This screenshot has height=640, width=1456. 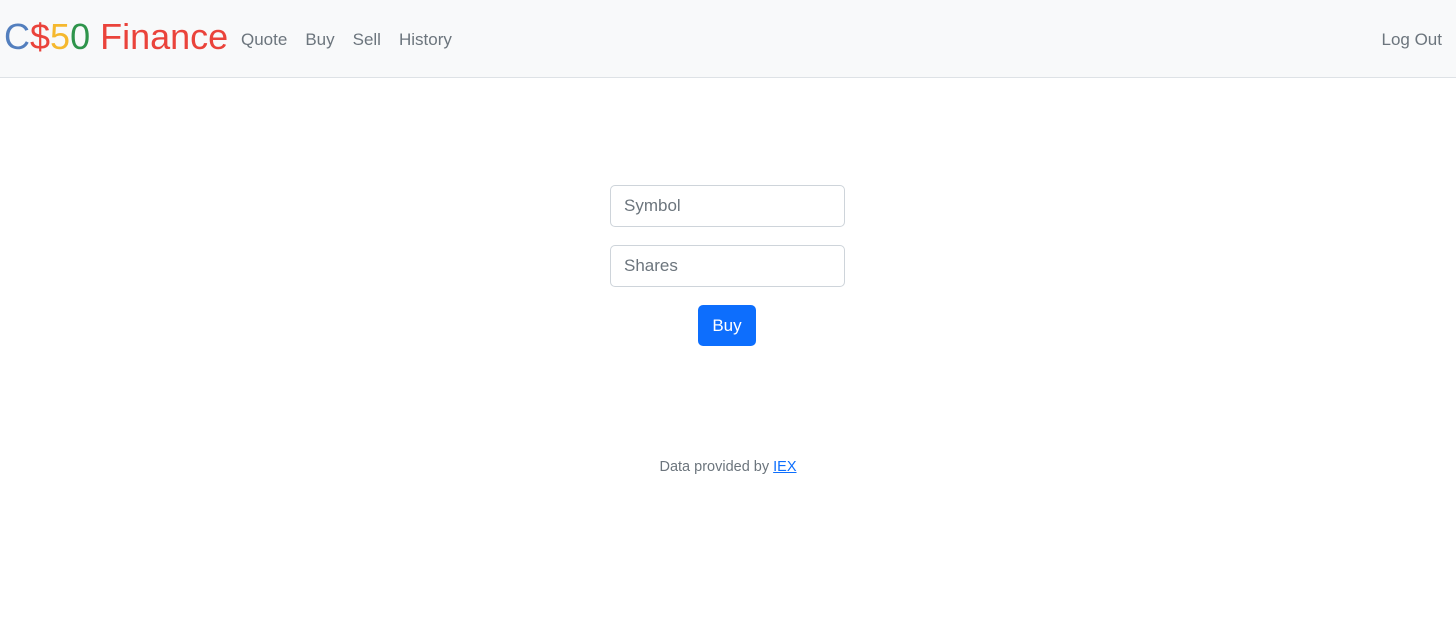 I want to click on brand-letter-c: C, so click(x=17, y=36).